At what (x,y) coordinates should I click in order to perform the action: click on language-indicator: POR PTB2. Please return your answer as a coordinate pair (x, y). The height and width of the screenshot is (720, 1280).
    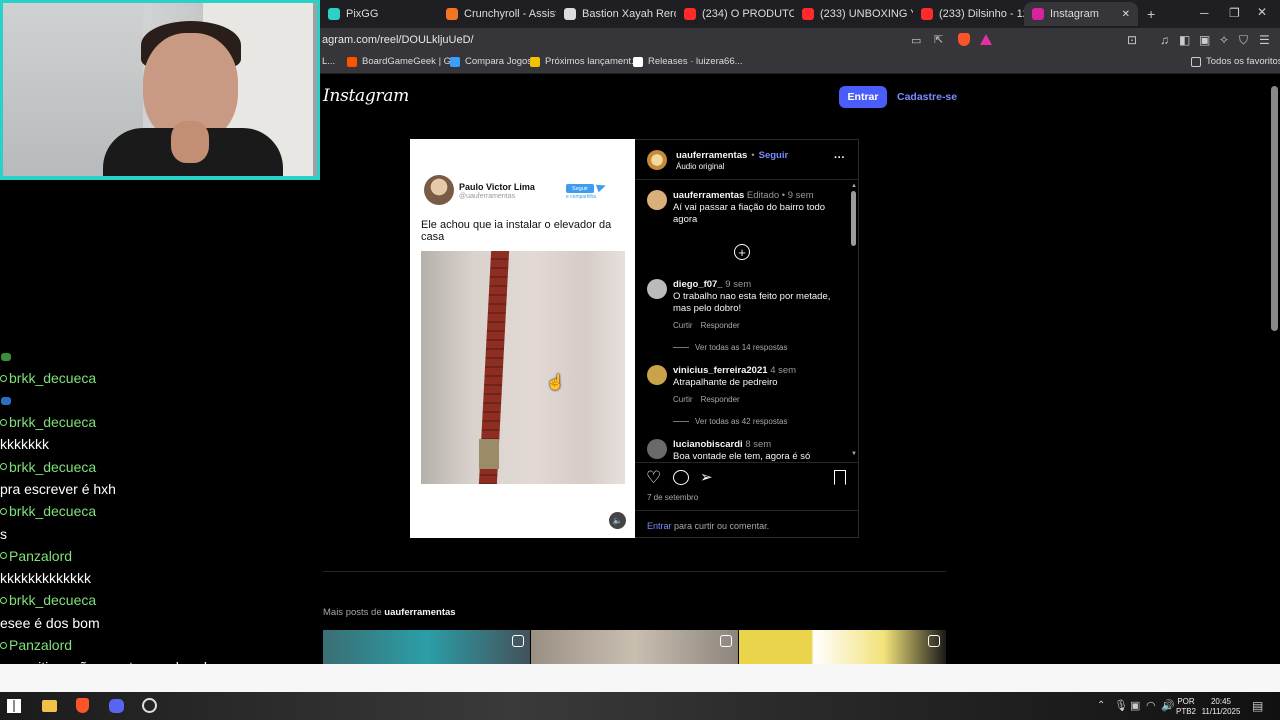
    Looking at the image, I should click on (1186, 707).